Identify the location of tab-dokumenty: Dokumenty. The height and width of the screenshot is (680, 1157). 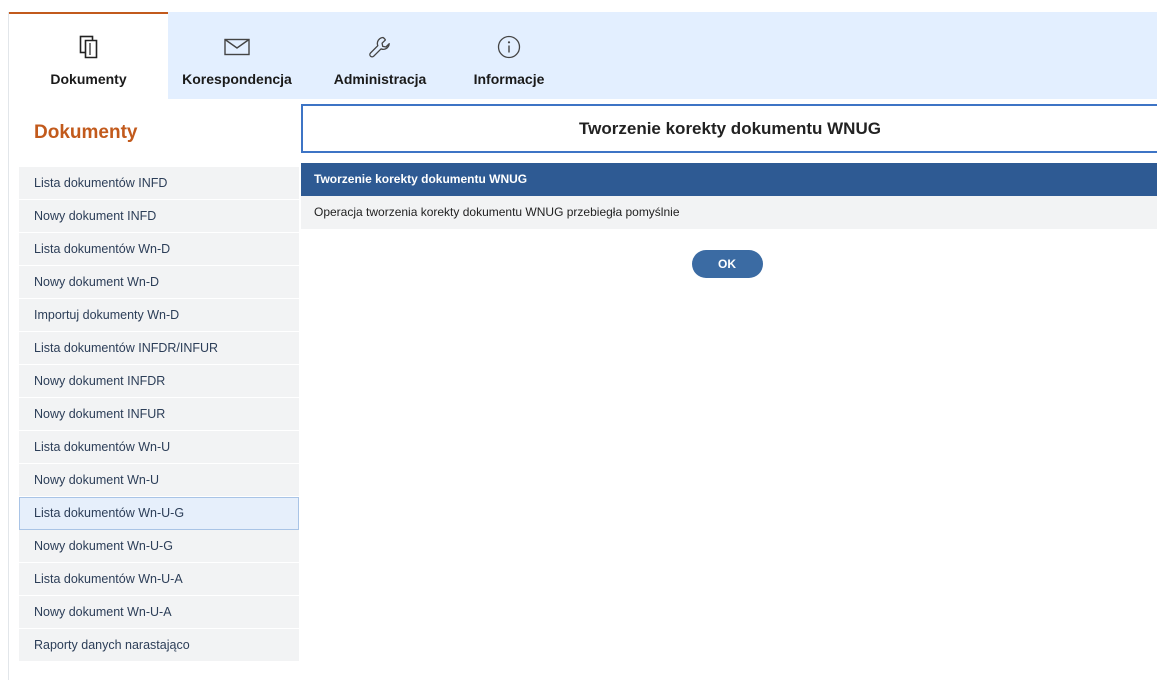
(88, 55).